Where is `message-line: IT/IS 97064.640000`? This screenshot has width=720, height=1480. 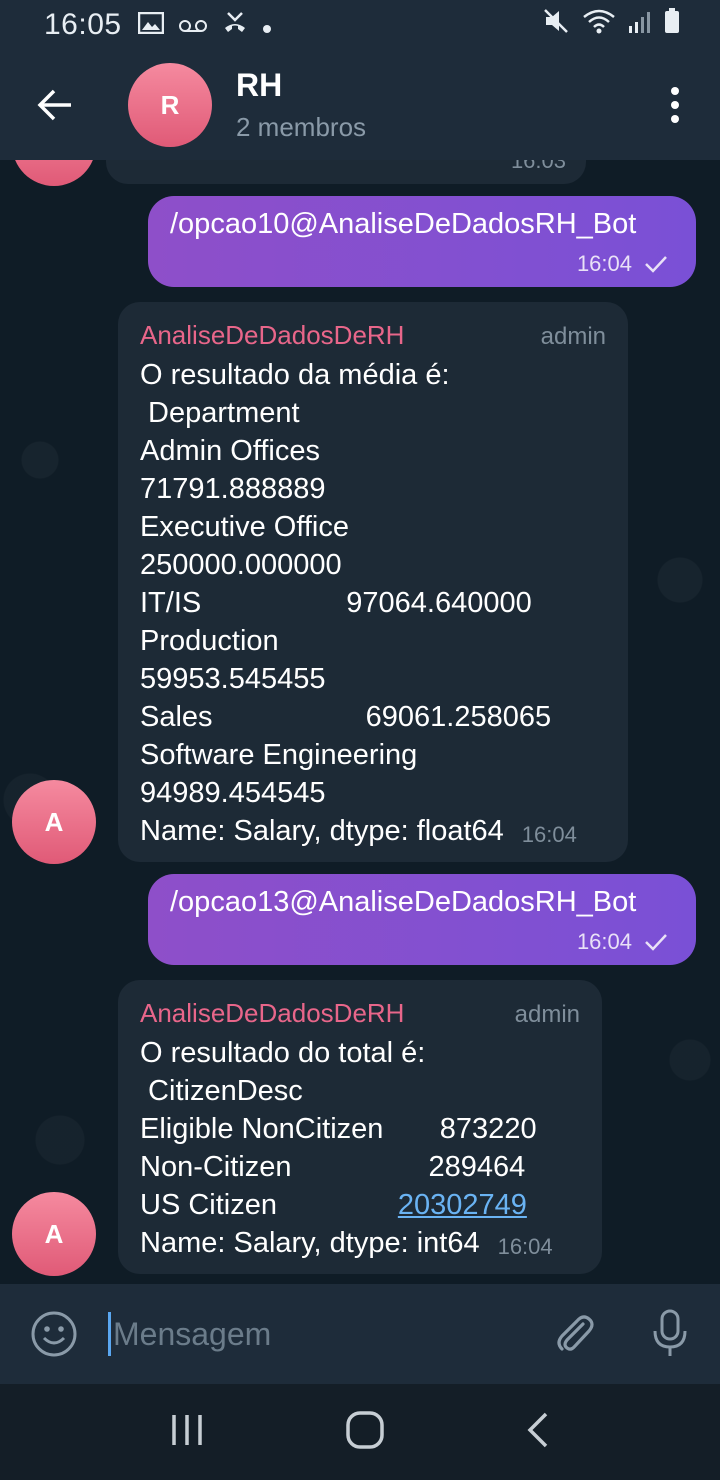 message-line: IT/IS 97064.640000 is located at coordinates (336, 603).